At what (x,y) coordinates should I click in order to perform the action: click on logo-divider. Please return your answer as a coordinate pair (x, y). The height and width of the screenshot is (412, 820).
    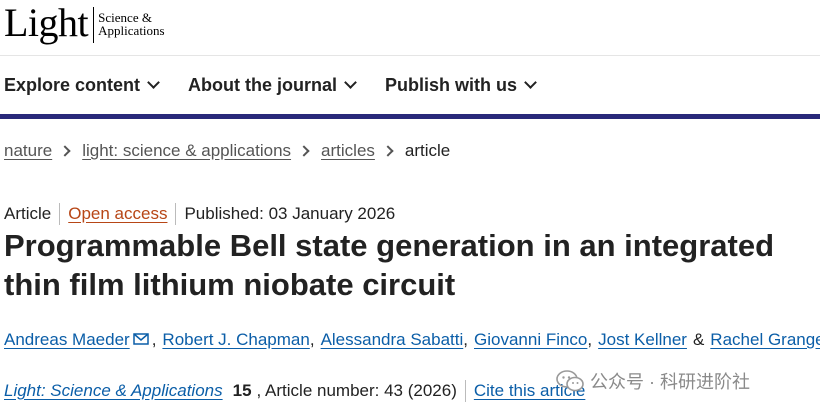
    Looking at the image, I should click on (94, 25).